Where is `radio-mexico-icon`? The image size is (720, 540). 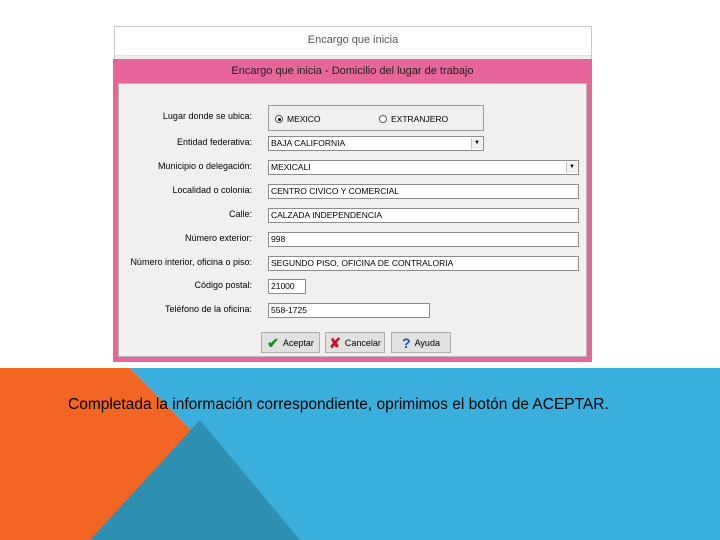
radio-mexico-icon is located at coordinates (279, 119).